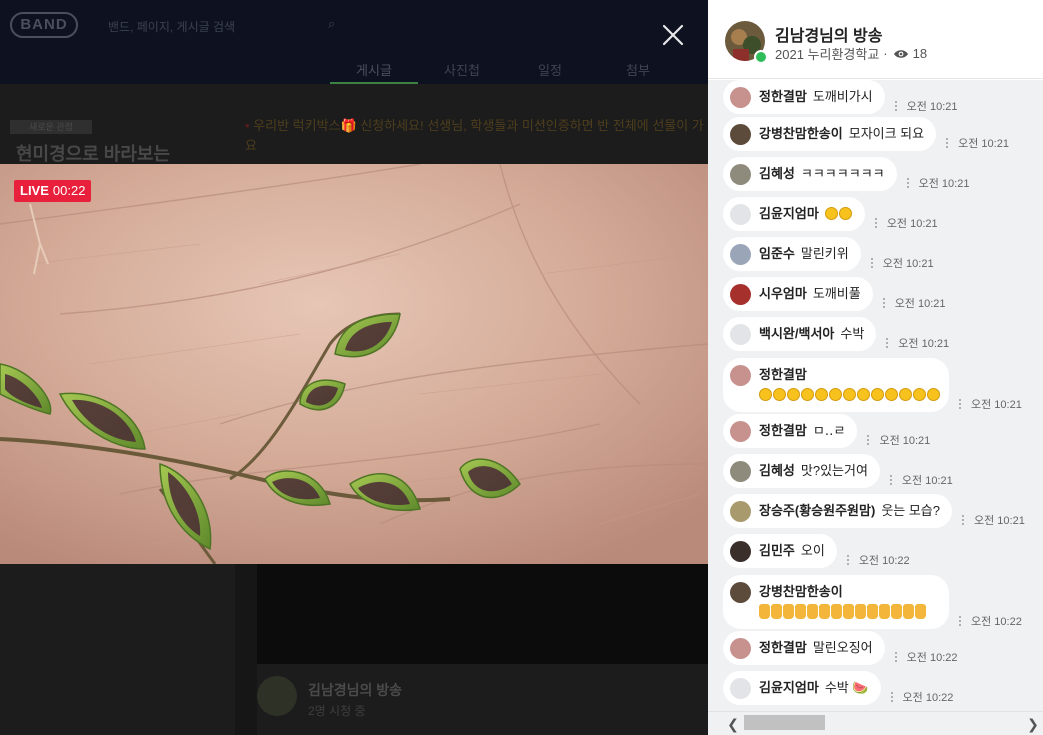 The height and width of the screenshot is (735, 1043). Describe the element at coordinates (246, 649) in the screenshot. I see `feed-left-edge` at that location.